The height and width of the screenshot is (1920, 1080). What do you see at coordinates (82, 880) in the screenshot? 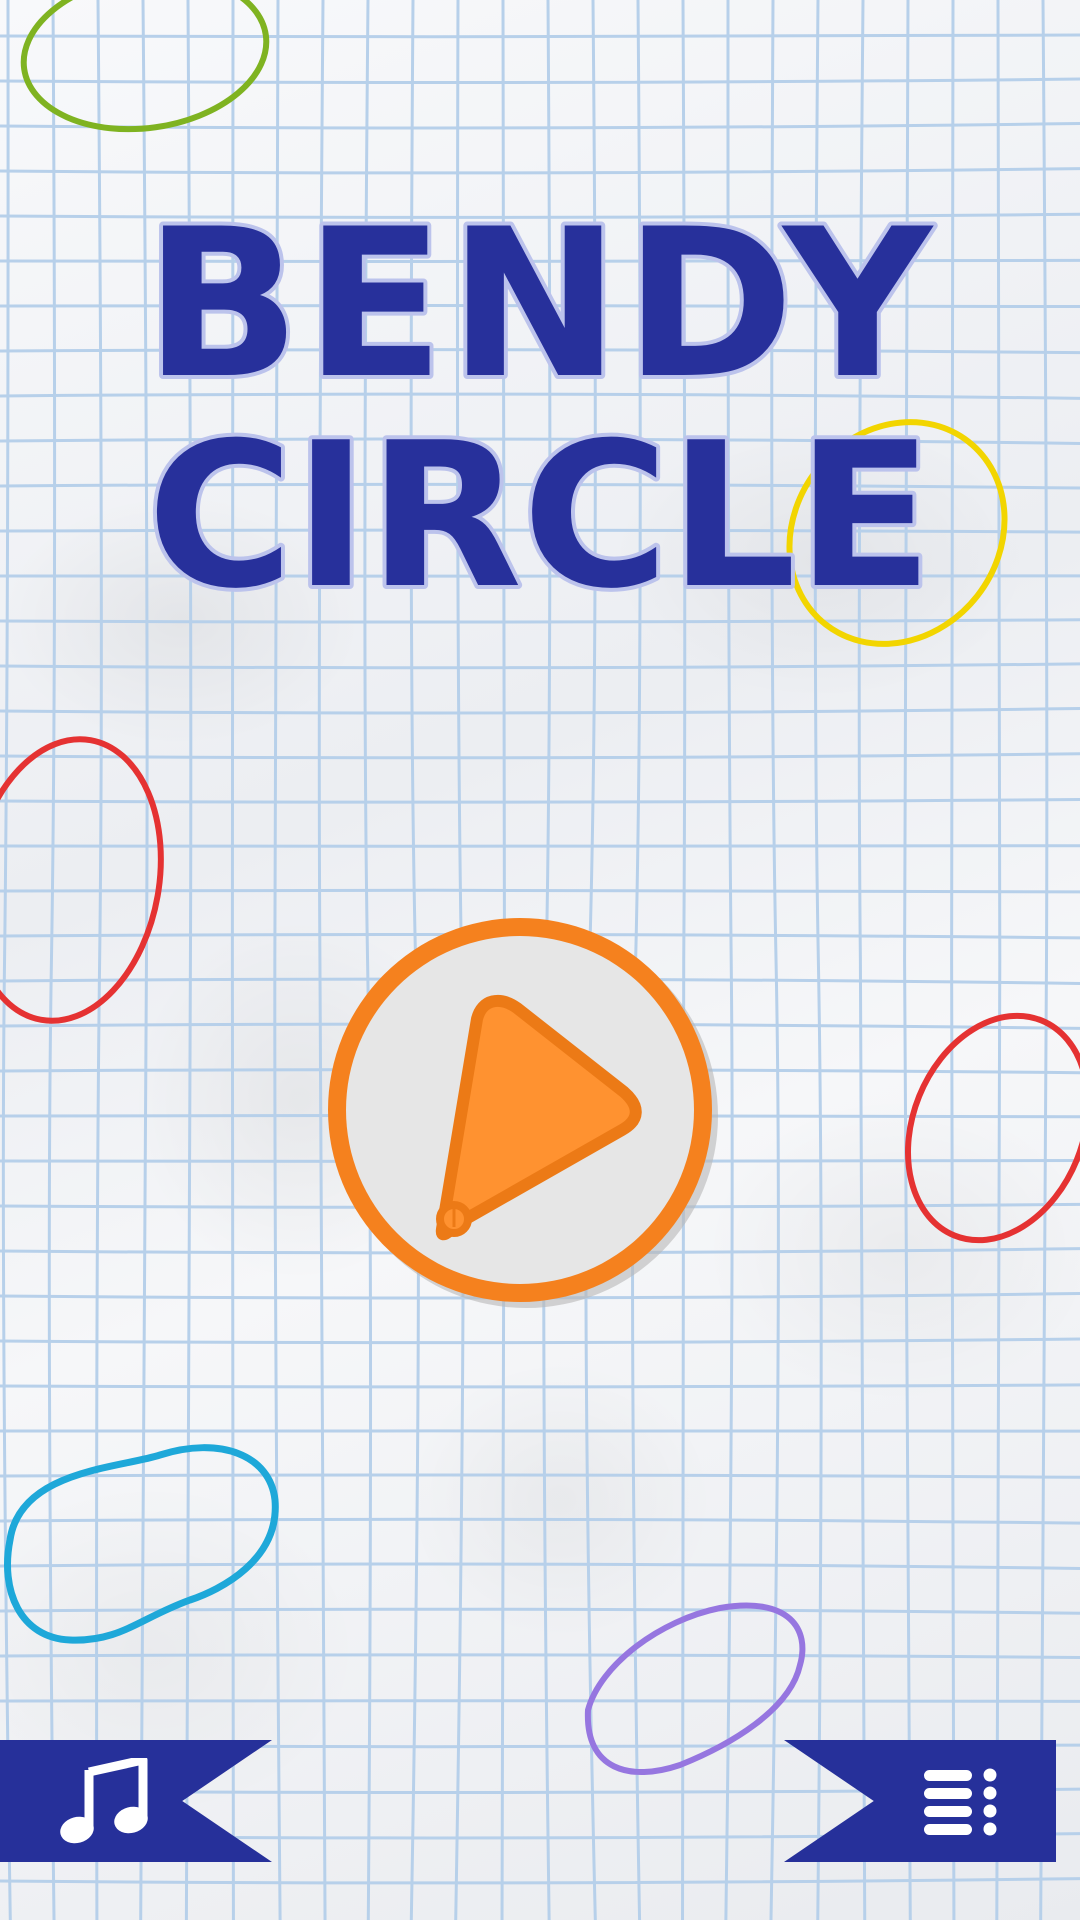
I see `red-rubber-band-left` at bounding box center [82, 880].